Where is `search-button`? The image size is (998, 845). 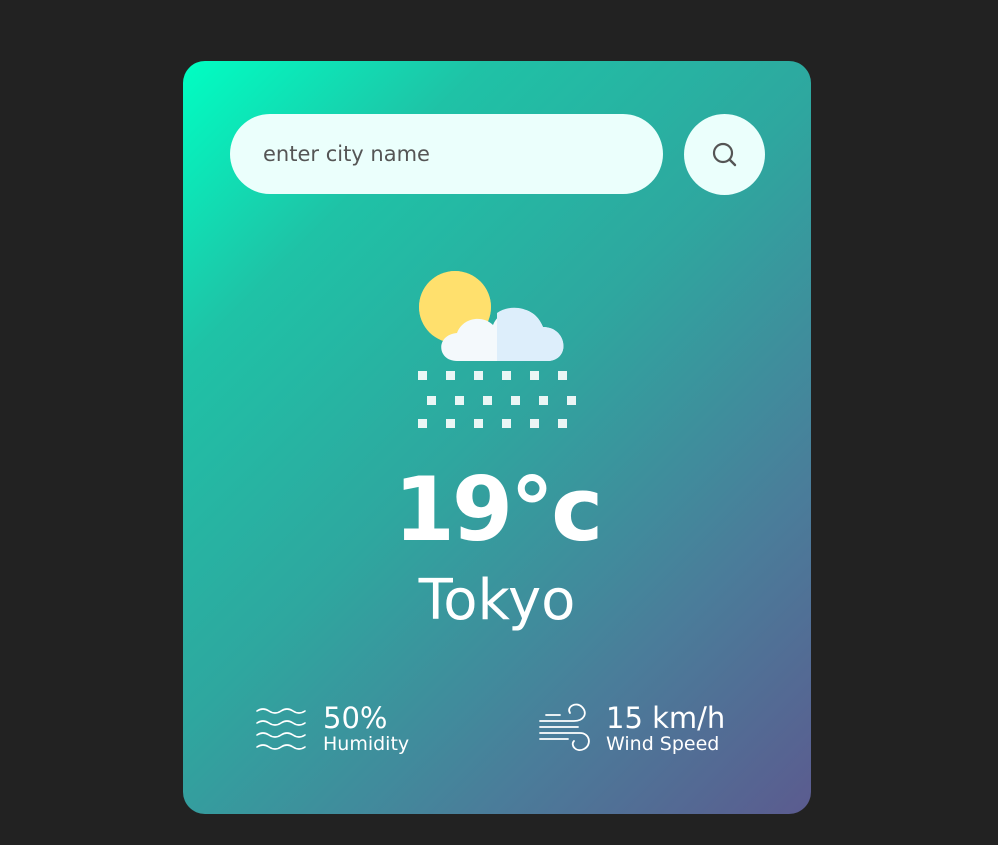 search-button is located at coordinates (724, 154).